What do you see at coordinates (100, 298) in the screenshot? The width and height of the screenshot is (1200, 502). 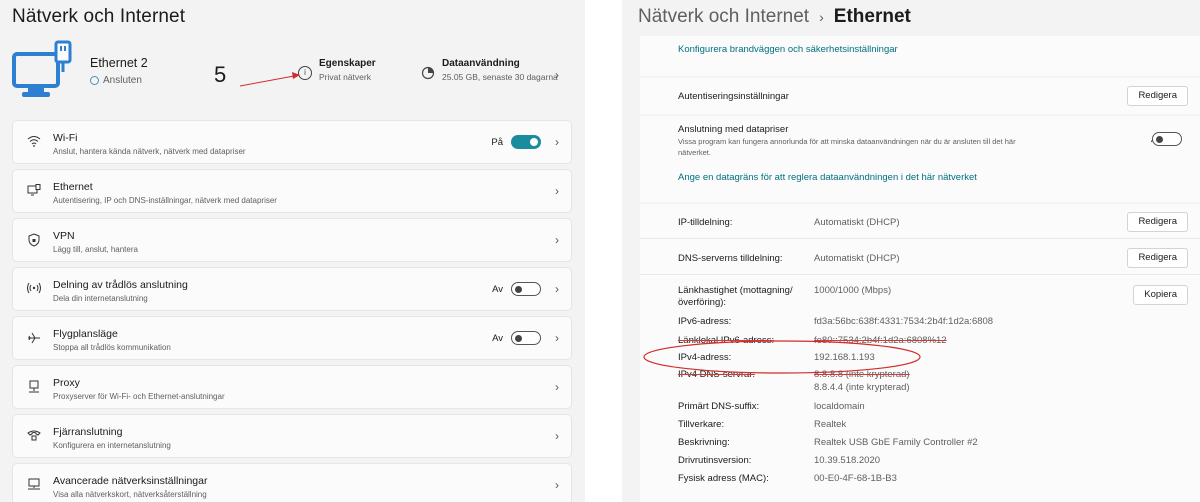 I see `list-item-subtitle: Dela din internetanslutning` at bounding box center [100, 298].